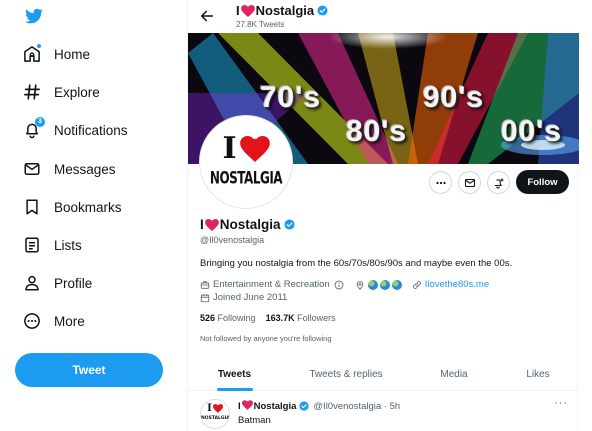  I want to click on tab-tweets-replies: Tweets & replies, so click(346, 374).